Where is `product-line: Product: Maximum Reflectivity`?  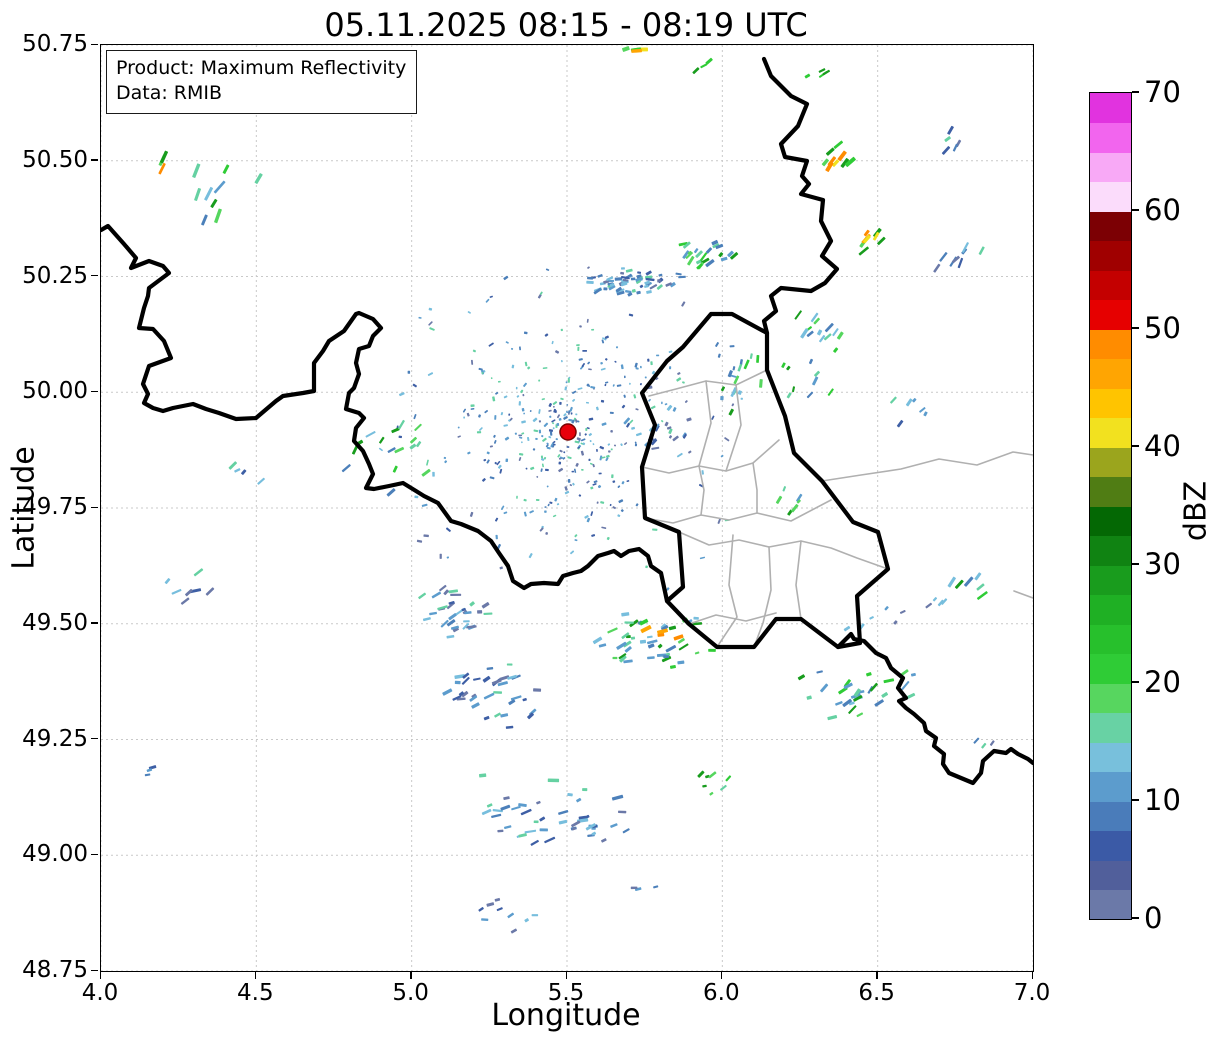 product-line: Product: Maximum Reflectivity is located at coordinates (261, 68).